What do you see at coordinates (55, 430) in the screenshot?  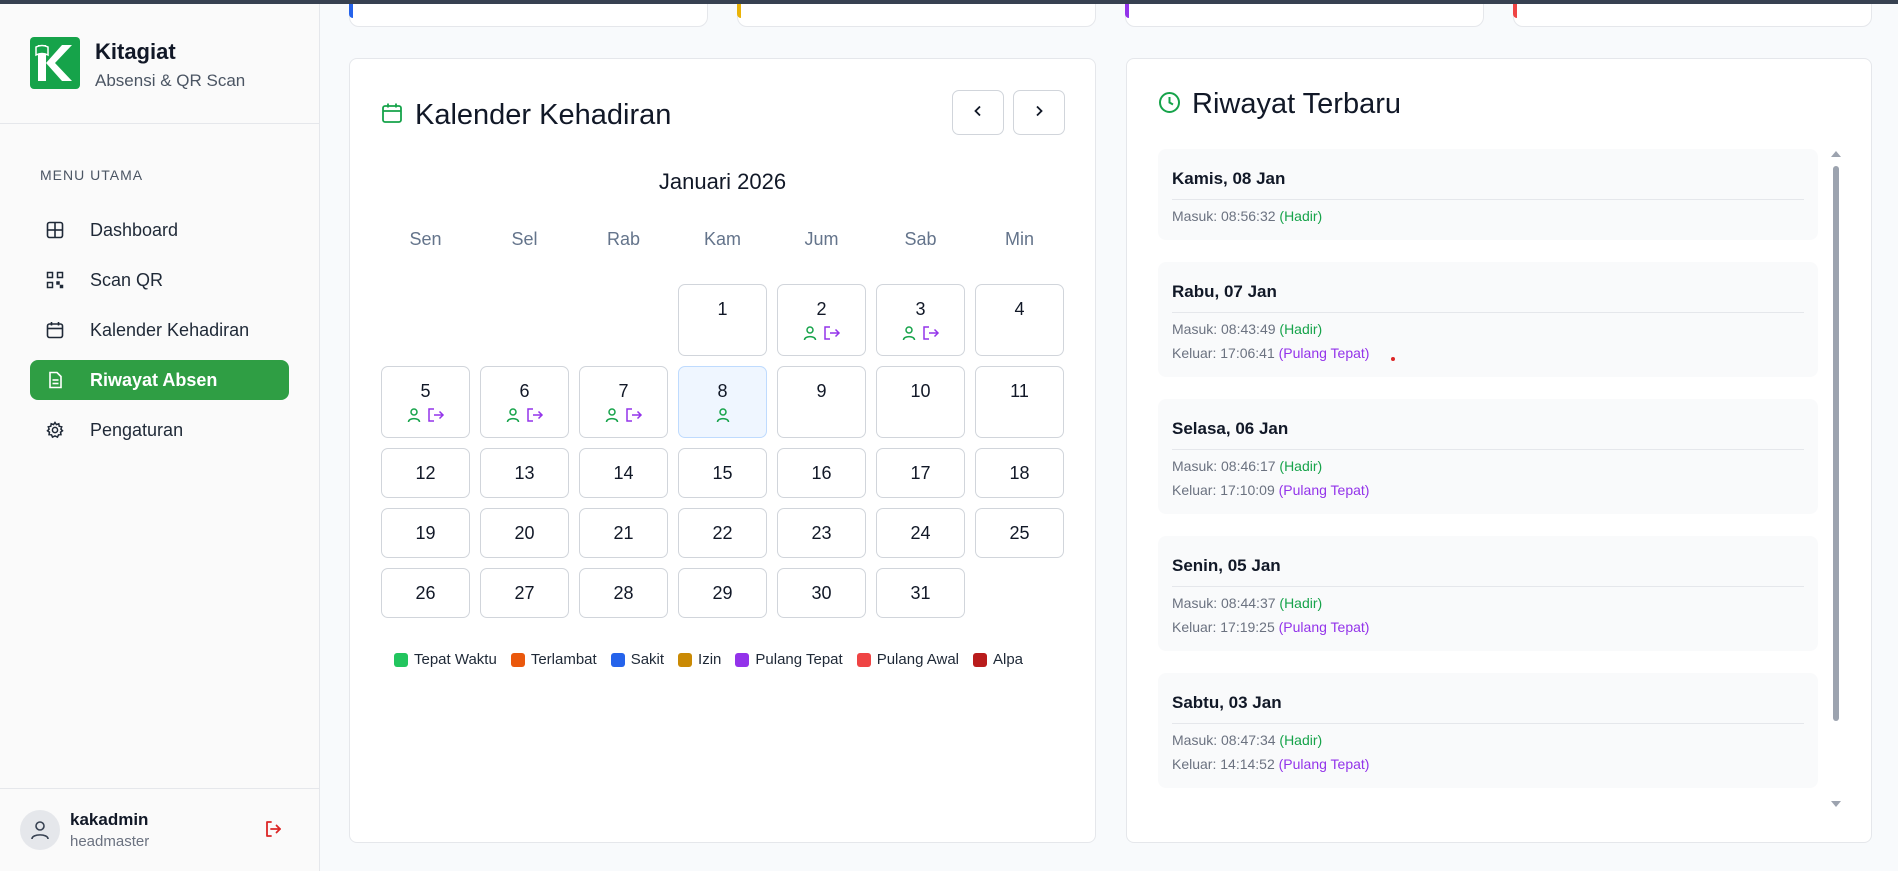 I see `gear-icon` at bounding box center [55, 430].